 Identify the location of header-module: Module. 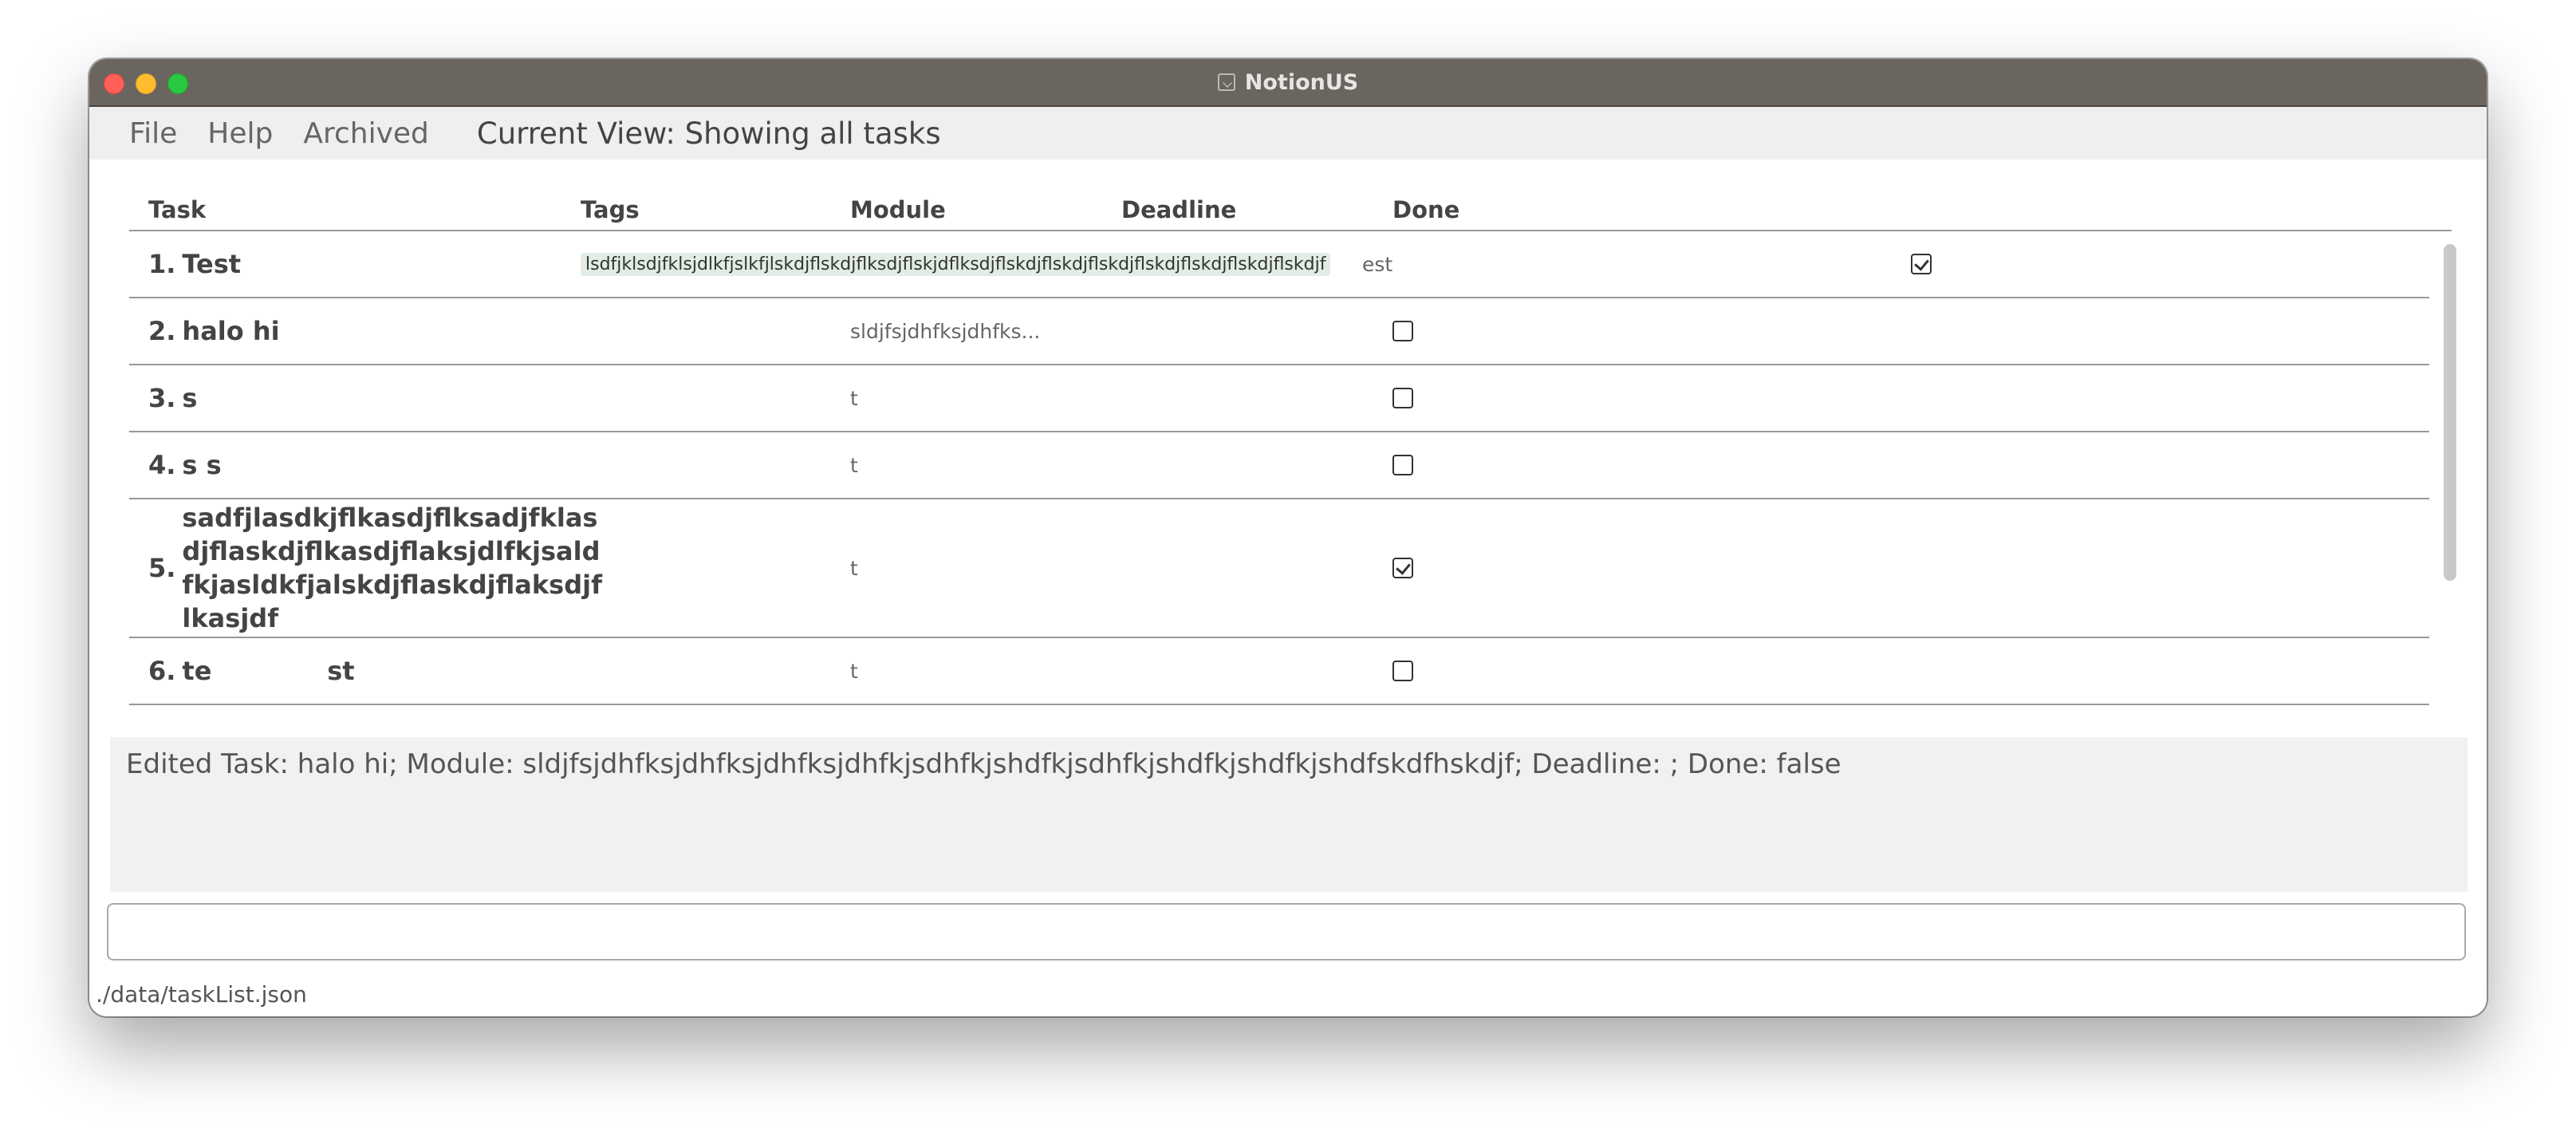
(898, 209).